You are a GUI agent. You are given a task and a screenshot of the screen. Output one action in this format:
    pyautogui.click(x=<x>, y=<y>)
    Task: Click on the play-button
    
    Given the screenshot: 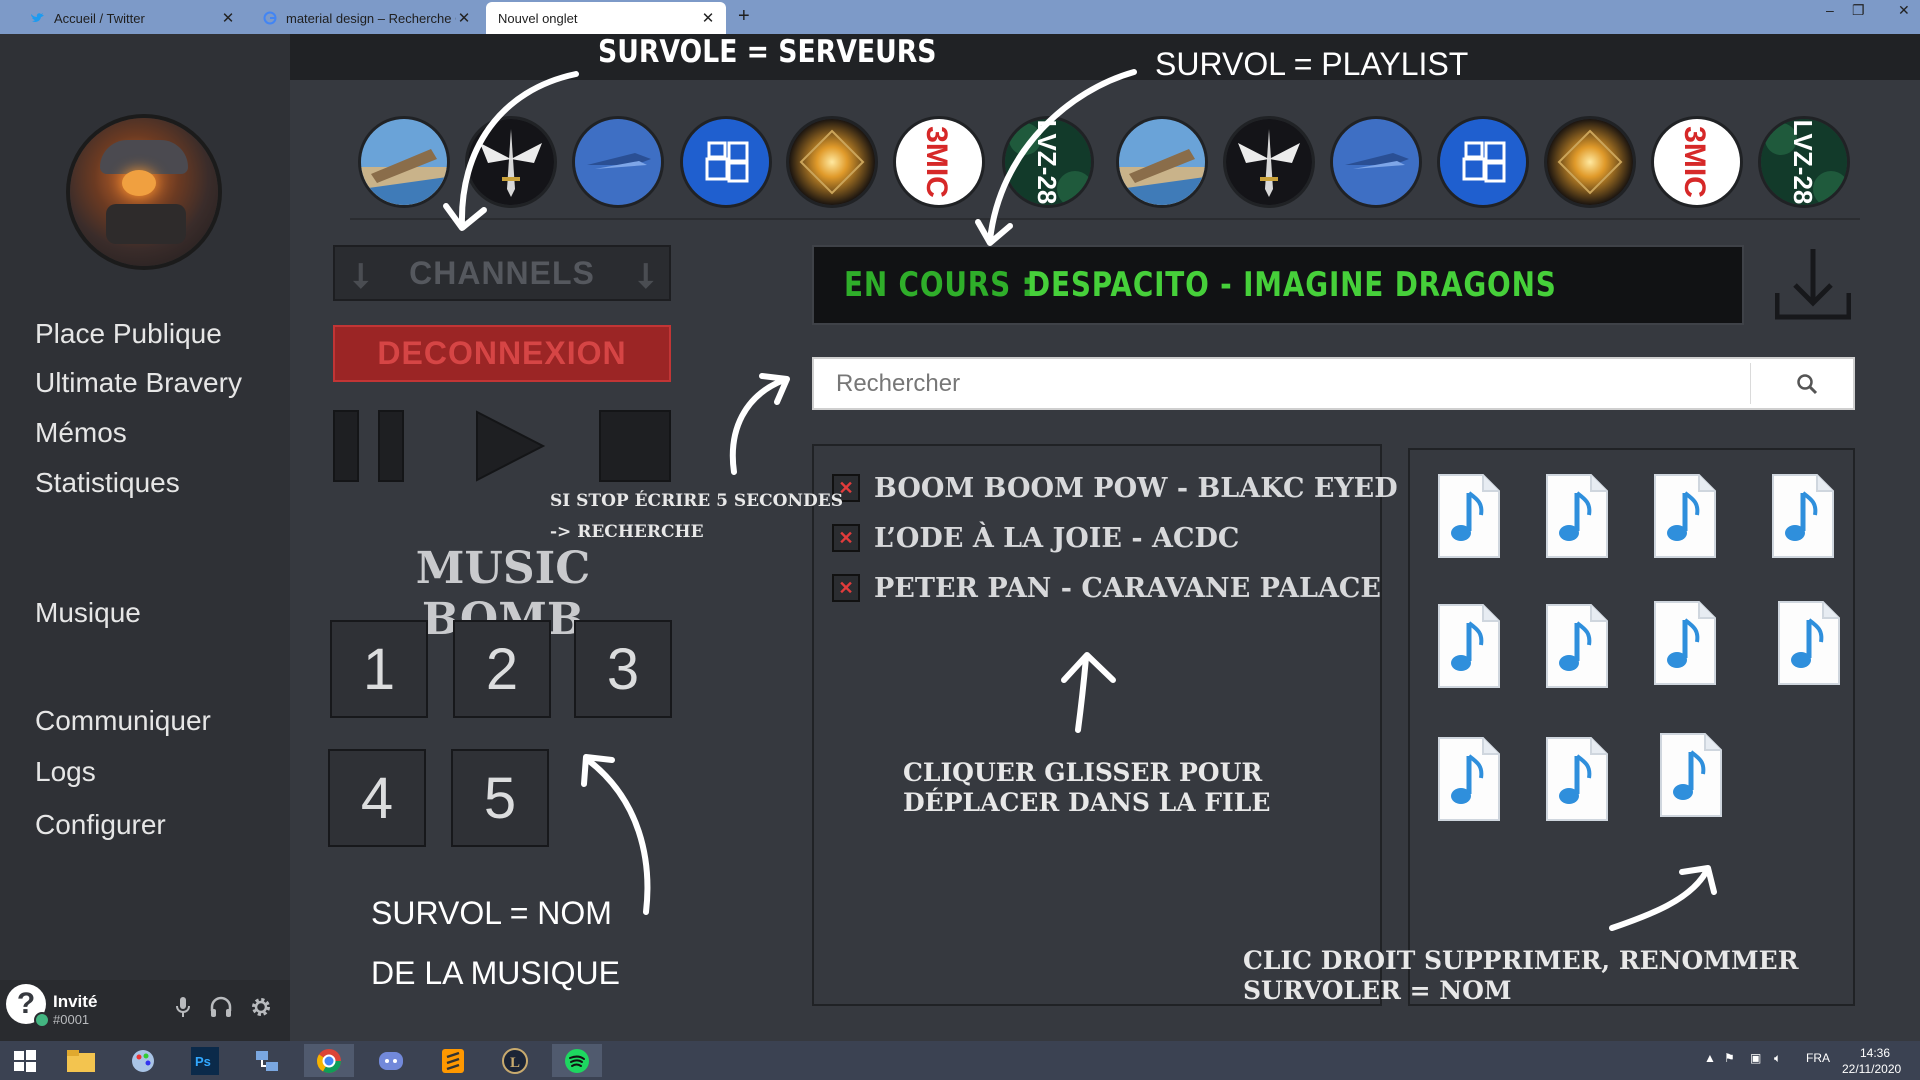 What is the action you would take?
    pyautogui.click(x=510, y=446)
    